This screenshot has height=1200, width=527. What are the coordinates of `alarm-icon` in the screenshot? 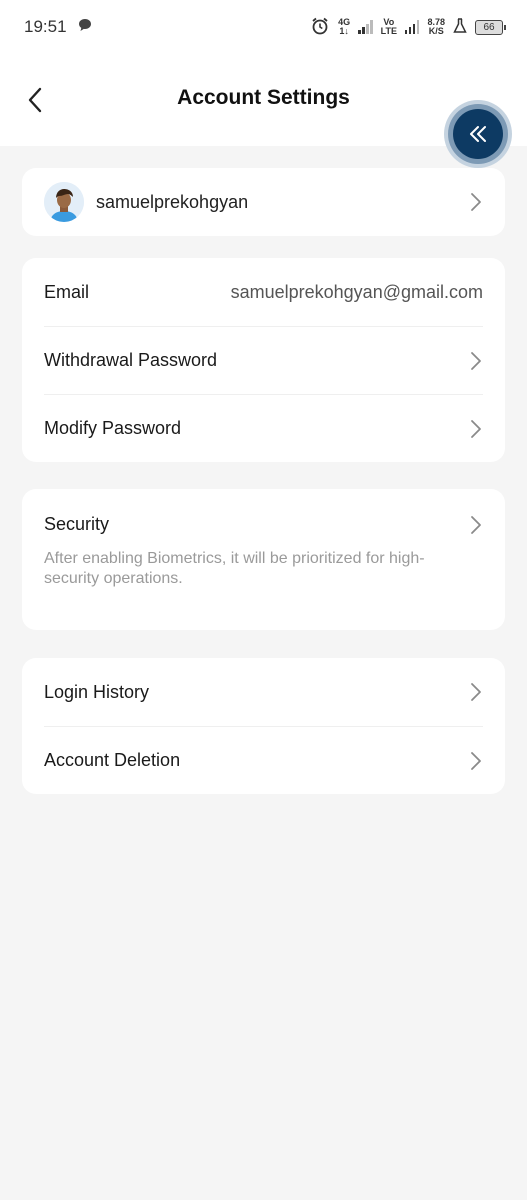 It's located at (320, 27).